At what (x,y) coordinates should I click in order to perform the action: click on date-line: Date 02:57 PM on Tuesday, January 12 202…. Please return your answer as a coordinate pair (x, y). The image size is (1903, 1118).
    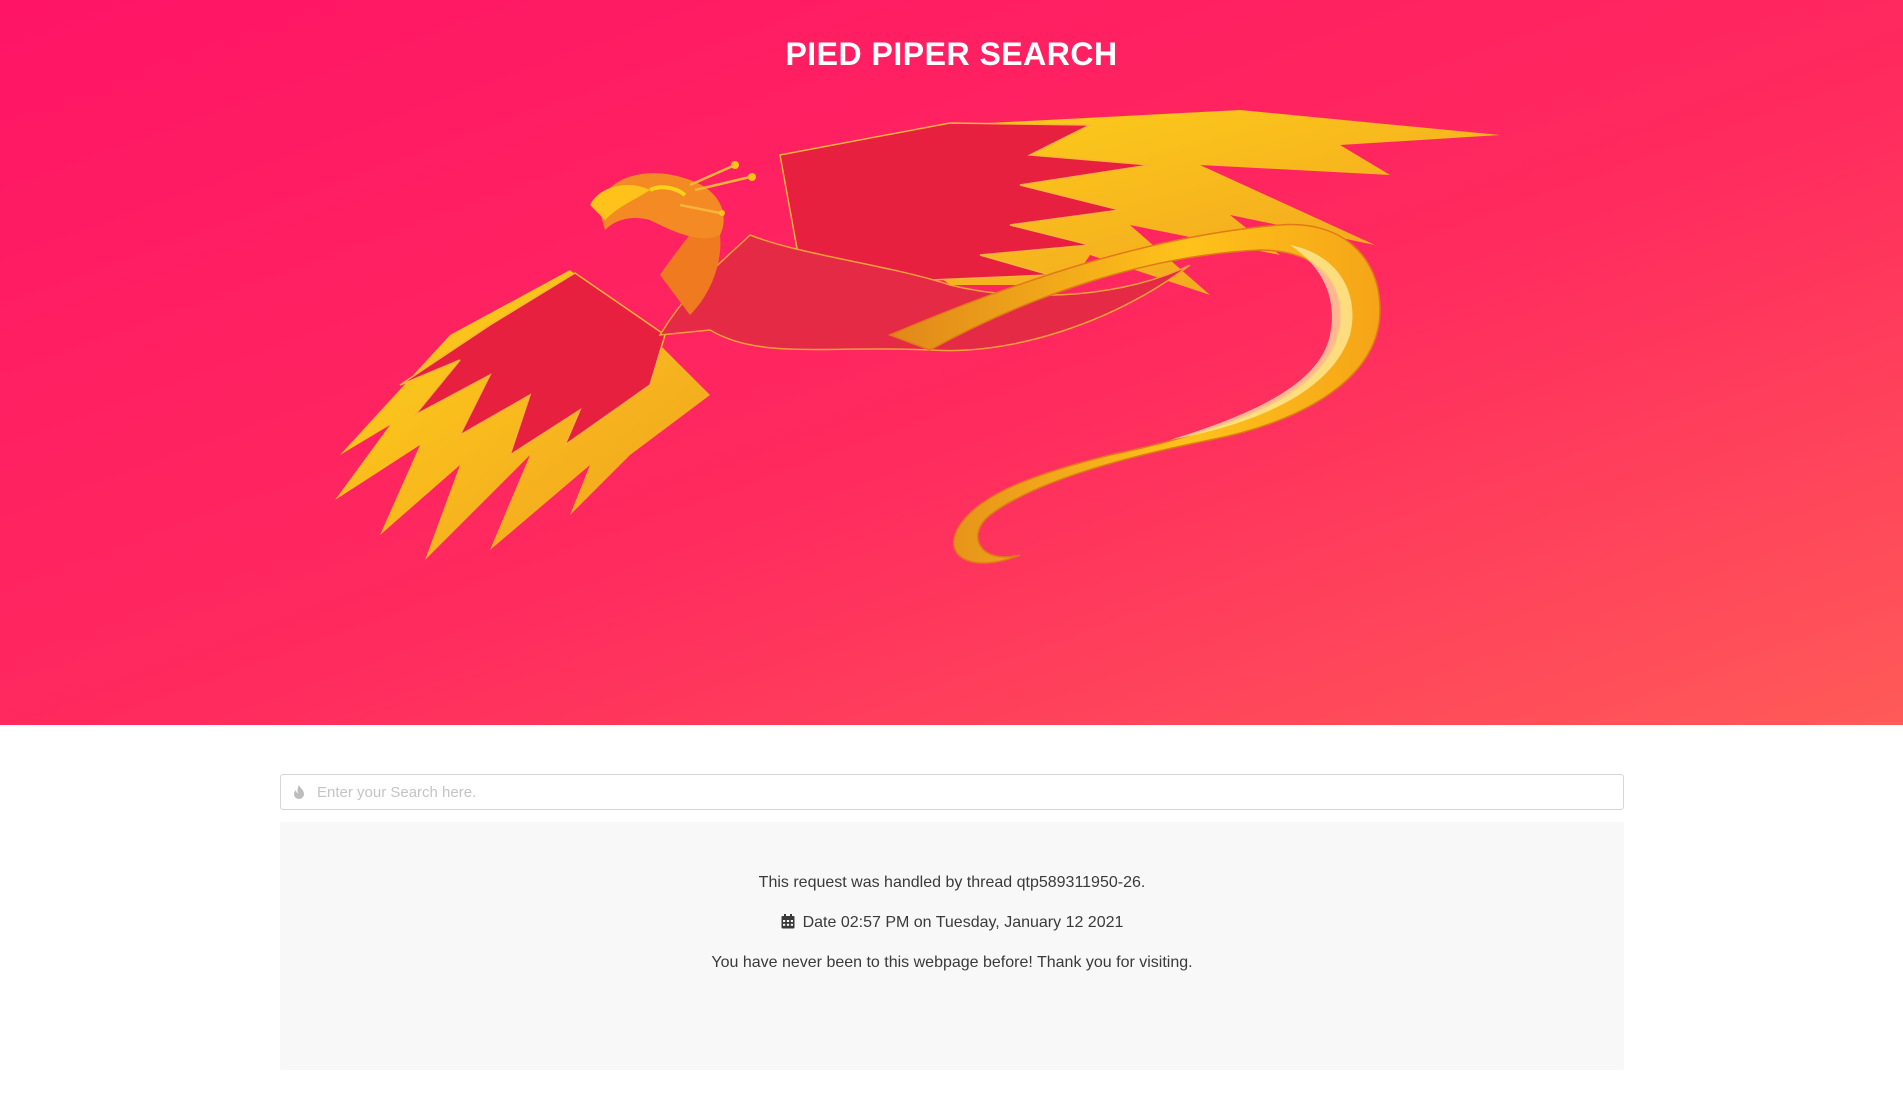
    Looking at the image, I should click on (952, 924).